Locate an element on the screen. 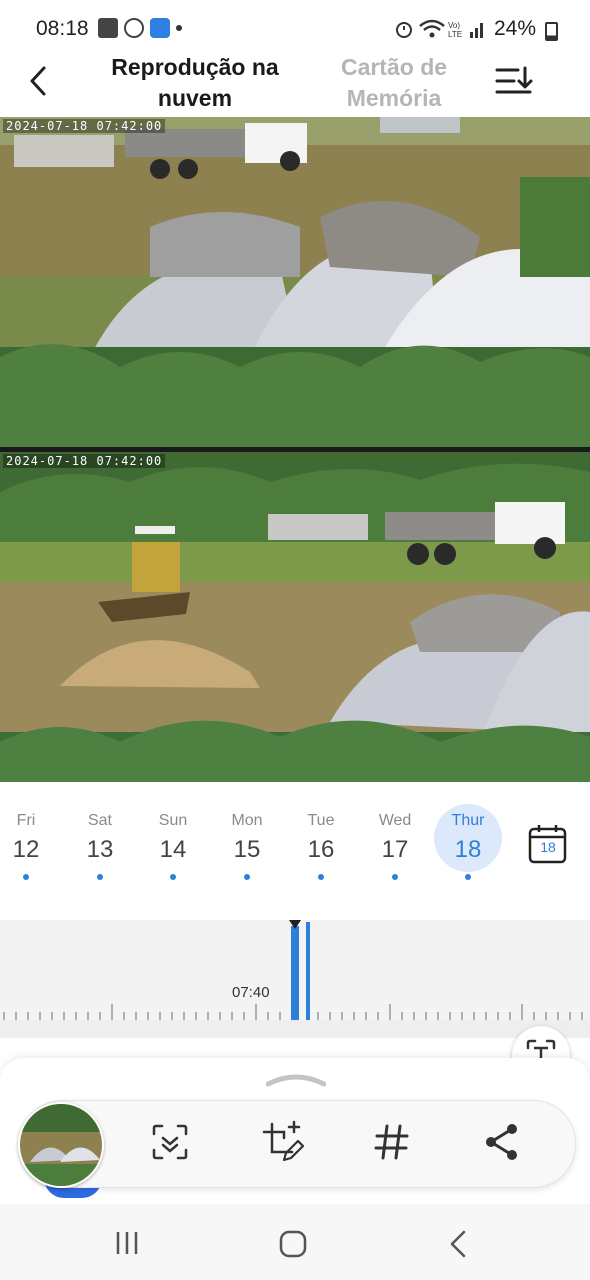 Image resolution: width=590 pixels, height=1280 pixels. day-name: Thur is located at coordinates (468, 820).